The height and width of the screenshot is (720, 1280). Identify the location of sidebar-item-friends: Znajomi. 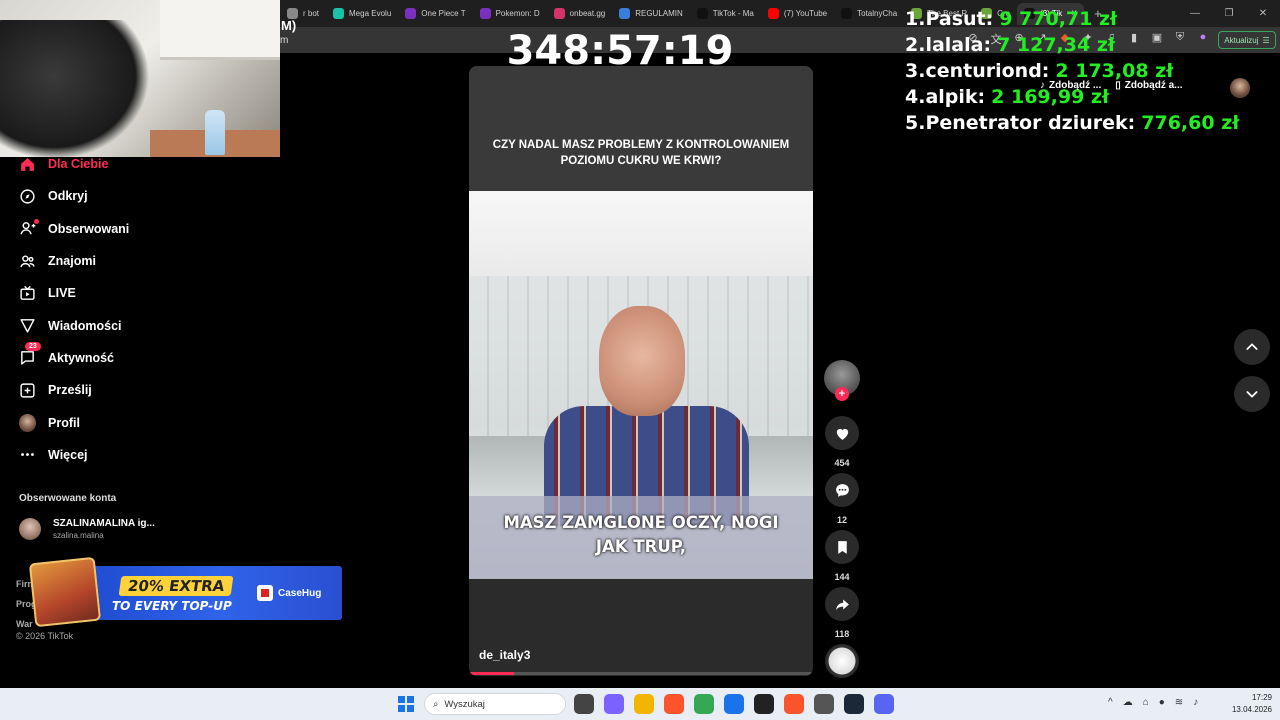
(100, 261).